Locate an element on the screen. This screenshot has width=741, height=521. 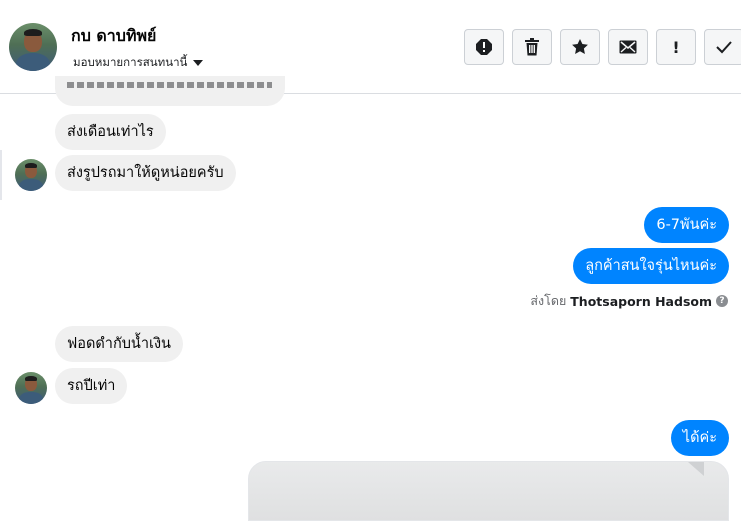
mark-done-button is located at coordinates (722, 47).